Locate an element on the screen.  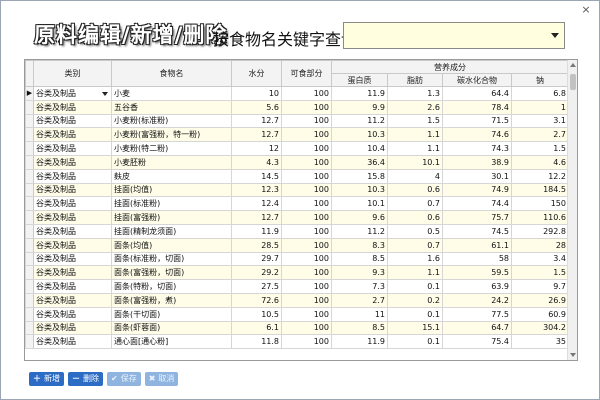
table-cell: 1.3 is located at coordinates (415, 93).